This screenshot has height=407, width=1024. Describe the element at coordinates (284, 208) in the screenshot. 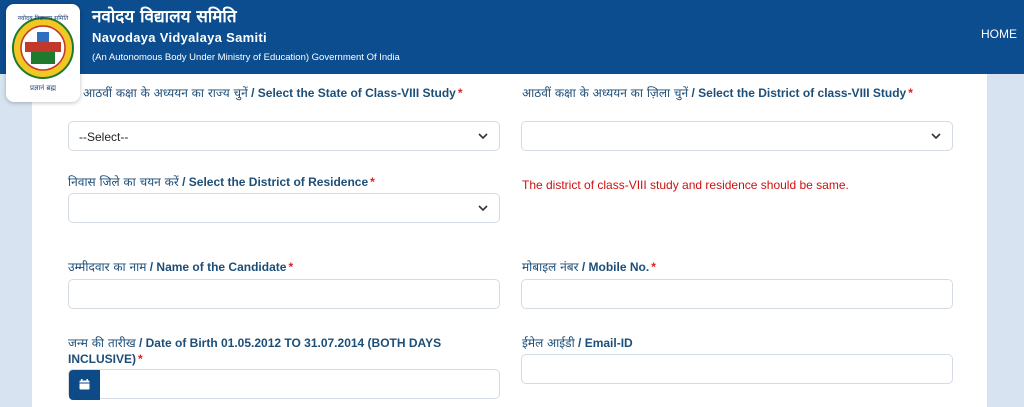

I see `residence-district-select` at that location.